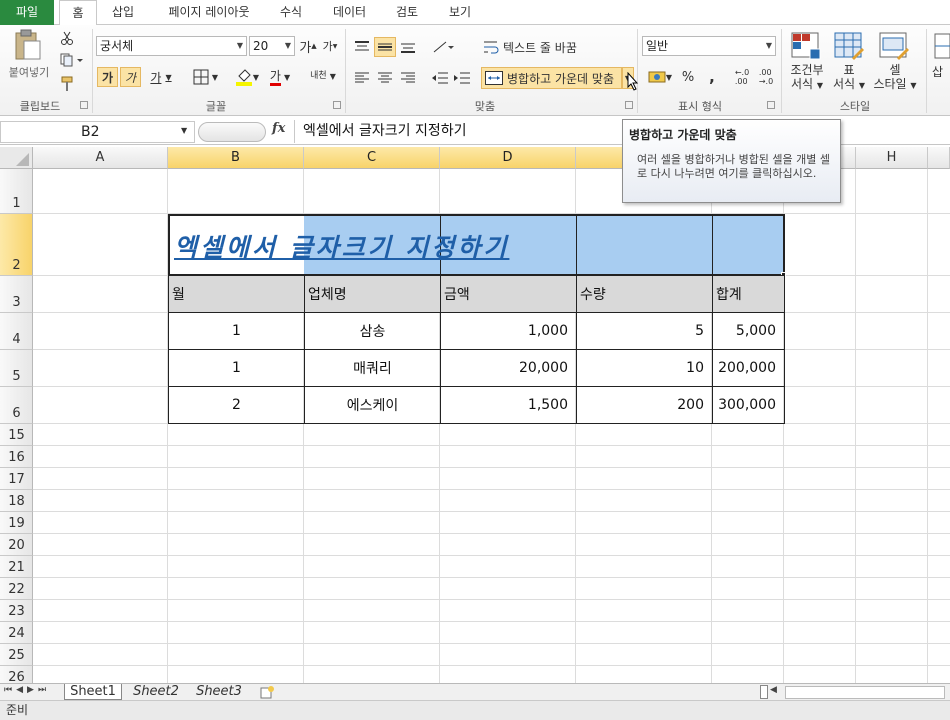 This screenshot has width=950, height=720. I want to click on row-header: 22, so click(16, 589).